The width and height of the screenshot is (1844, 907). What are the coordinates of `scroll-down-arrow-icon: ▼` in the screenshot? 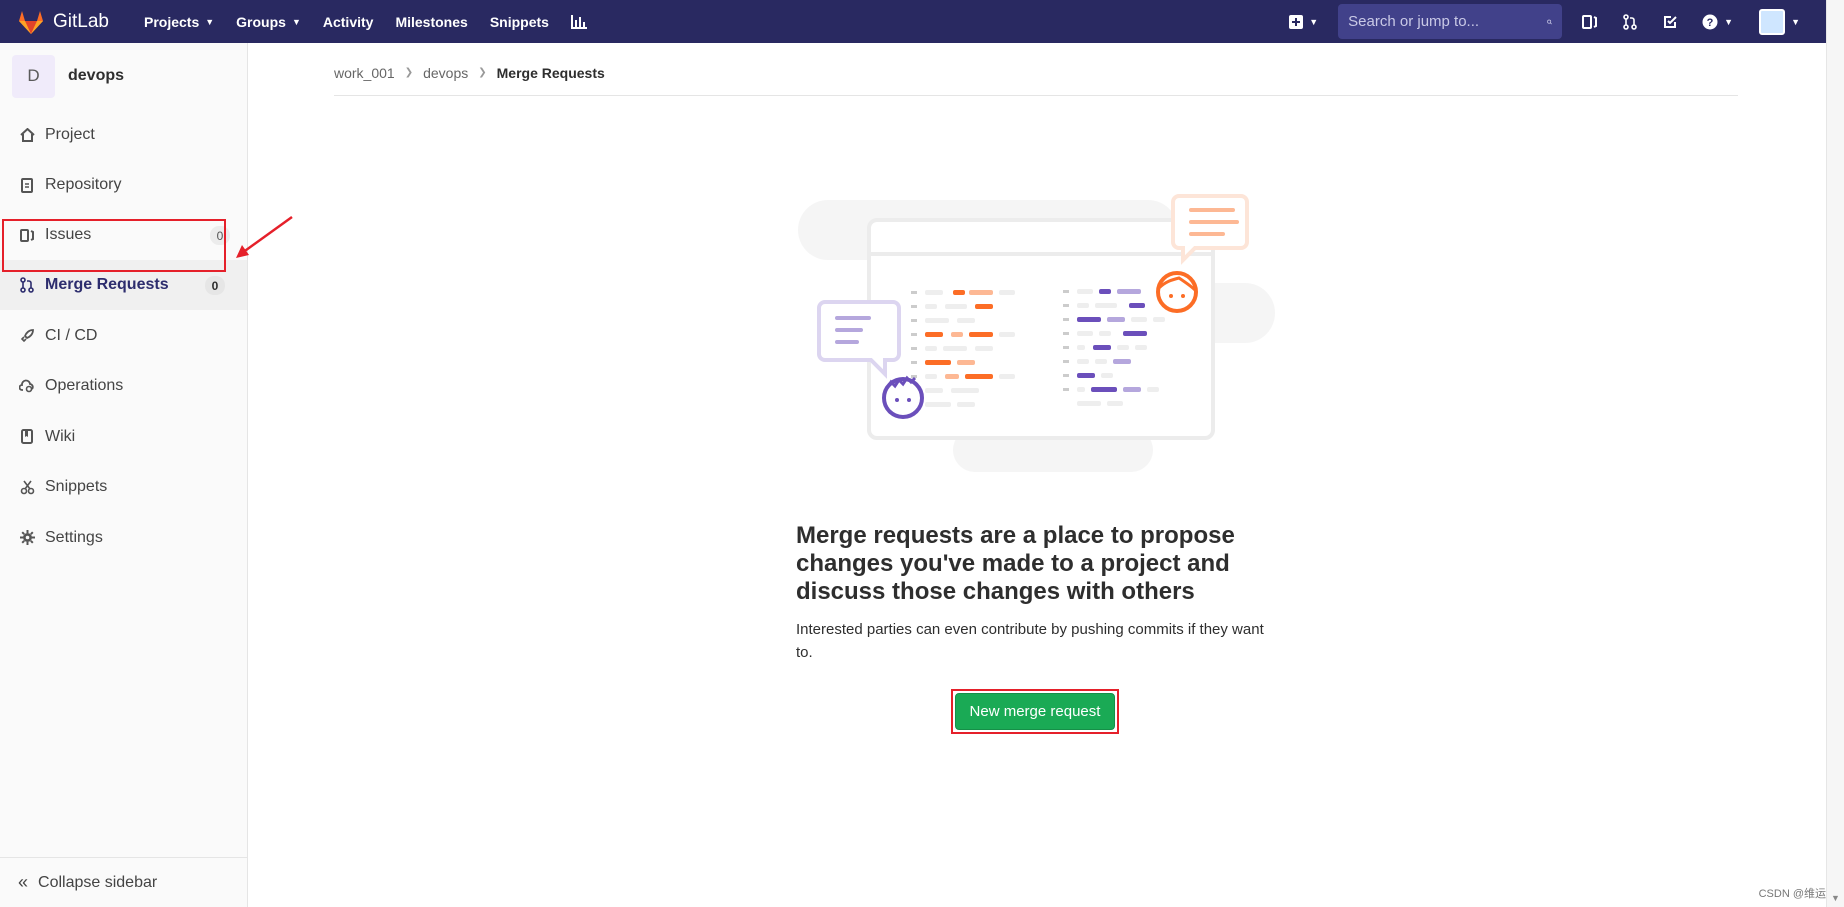 It's located at (1835, 898).